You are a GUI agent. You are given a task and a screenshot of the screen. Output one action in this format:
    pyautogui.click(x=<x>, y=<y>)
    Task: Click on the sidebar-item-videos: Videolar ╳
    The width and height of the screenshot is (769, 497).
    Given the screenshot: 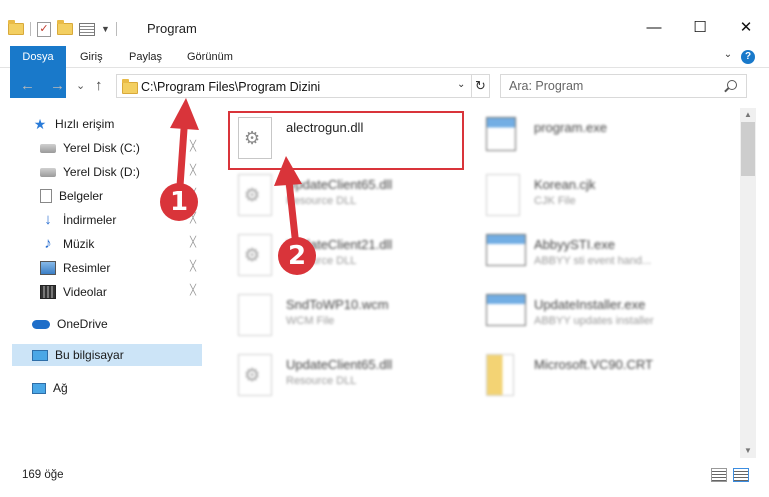 What is the action you would take?
    pyautogui.click(x=107, y=292)
    